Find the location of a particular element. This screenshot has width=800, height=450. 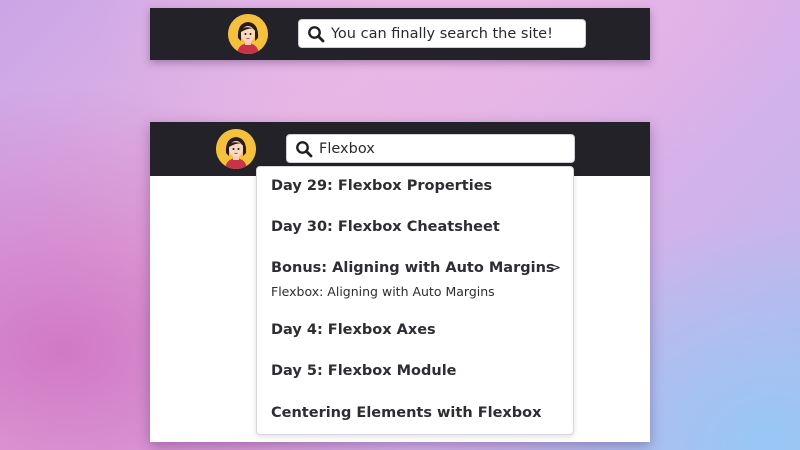

search-input-value: You can finally search the site! is located at coordinates (442, 33).